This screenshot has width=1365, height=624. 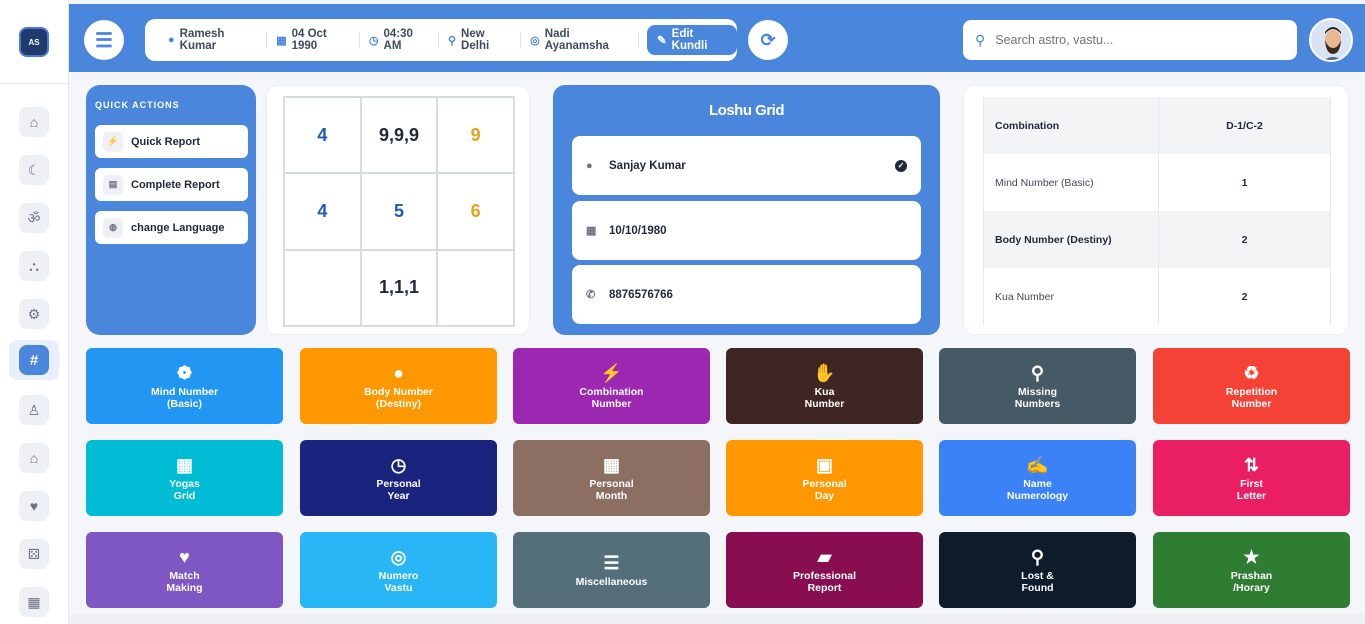 I want to click on compass-icon: ◎, so click(x=398, y=556).